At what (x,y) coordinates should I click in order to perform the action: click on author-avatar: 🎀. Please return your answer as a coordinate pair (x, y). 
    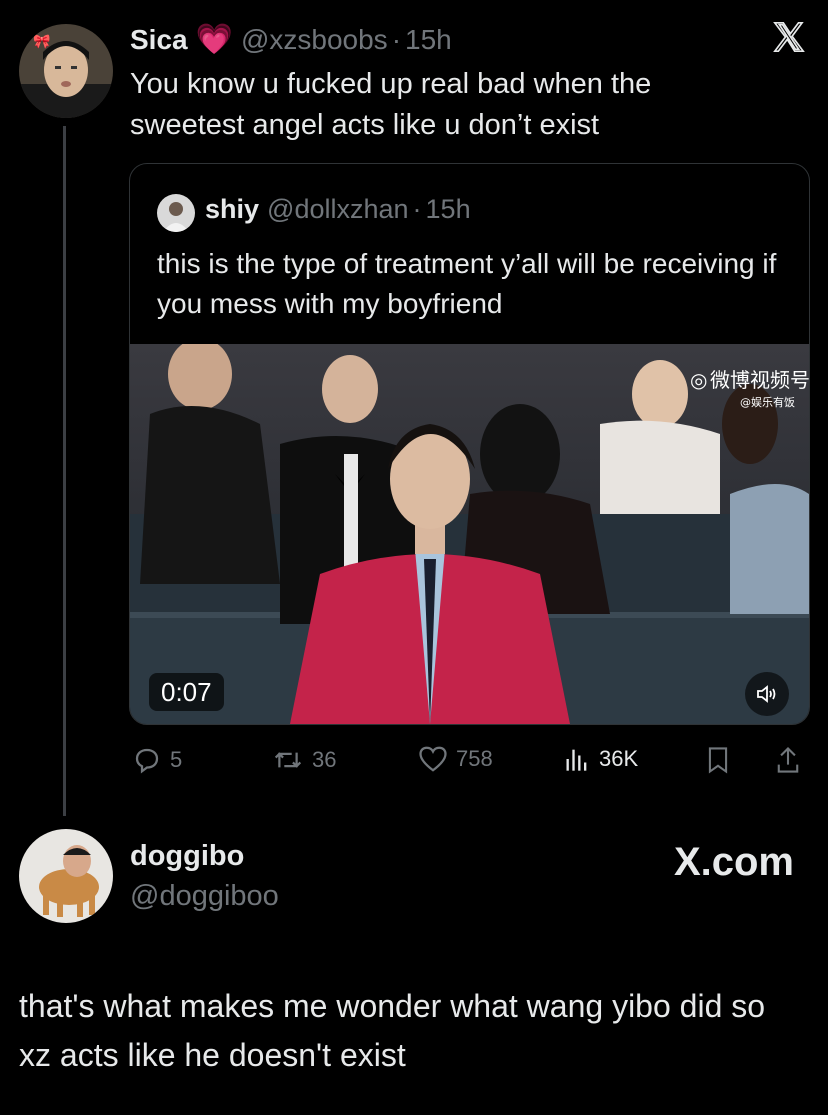
    Looking at the image, I should click on (66, 71).